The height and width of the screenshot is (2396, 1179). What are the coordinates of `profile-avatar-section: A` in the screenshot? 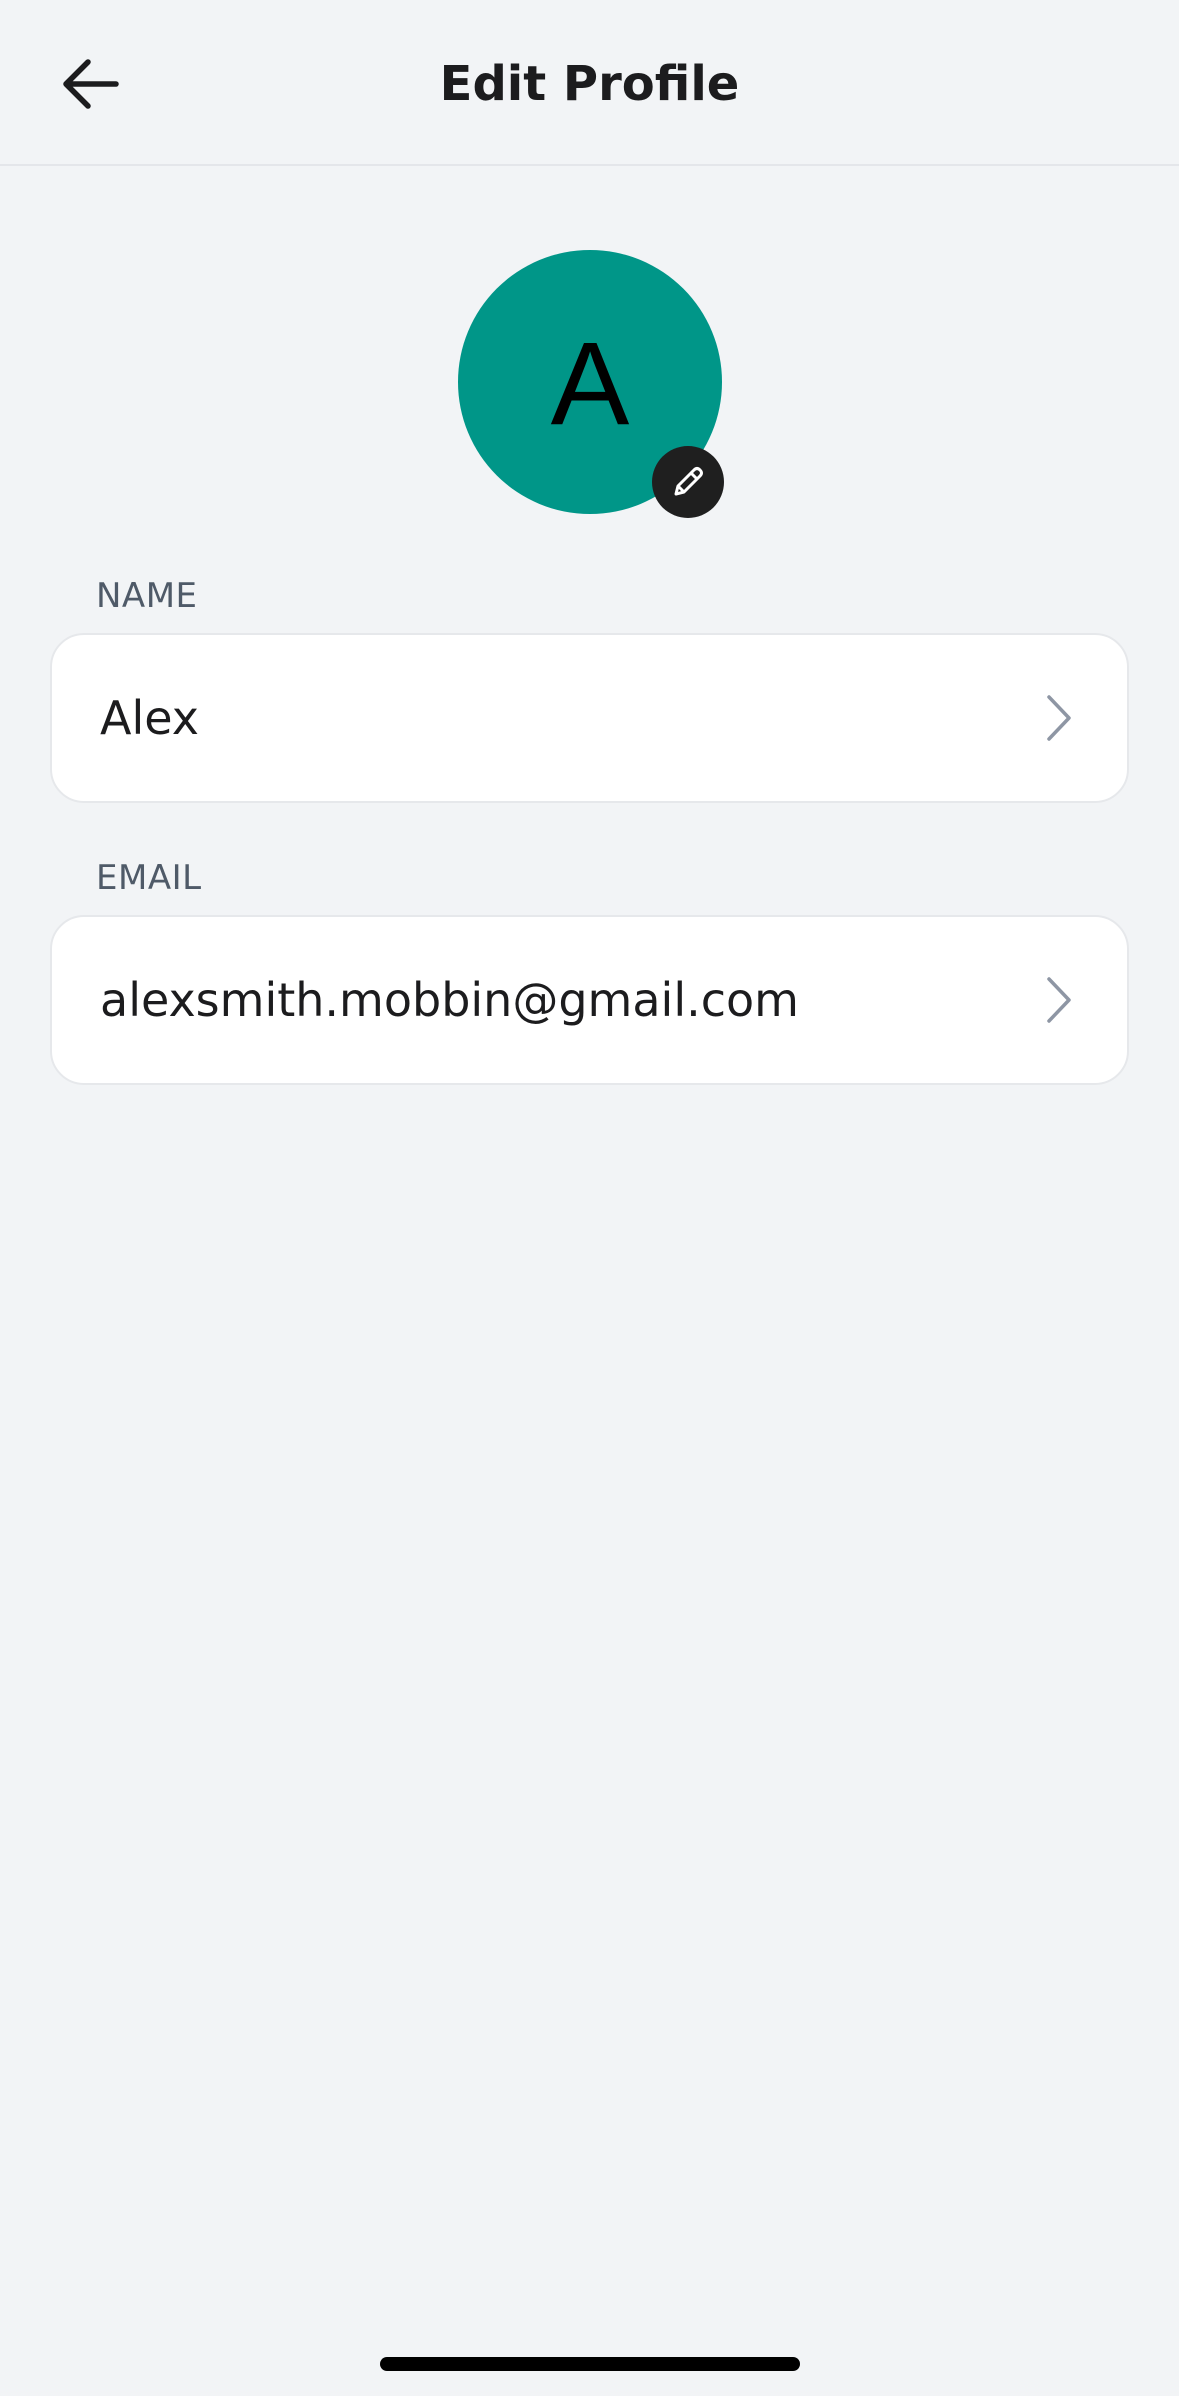 It's located at (591, 384).